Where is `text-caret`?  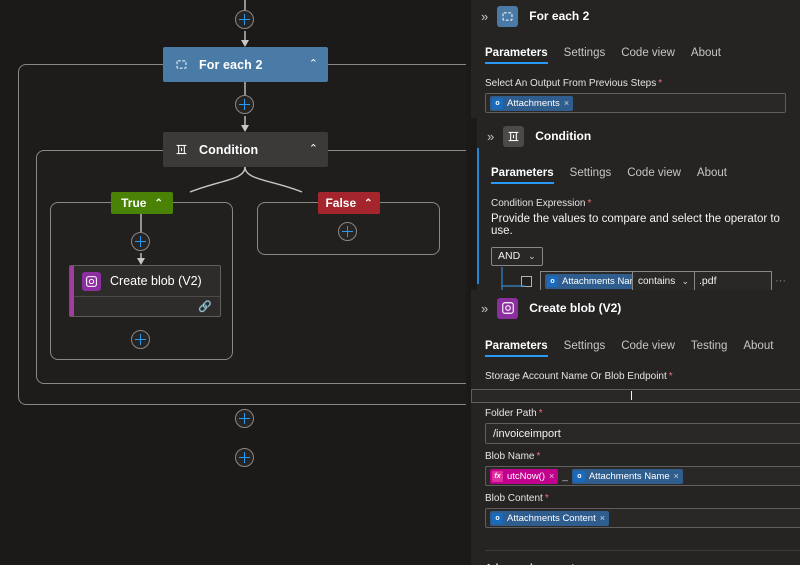
text-caret is located at coordinates (631, 395).